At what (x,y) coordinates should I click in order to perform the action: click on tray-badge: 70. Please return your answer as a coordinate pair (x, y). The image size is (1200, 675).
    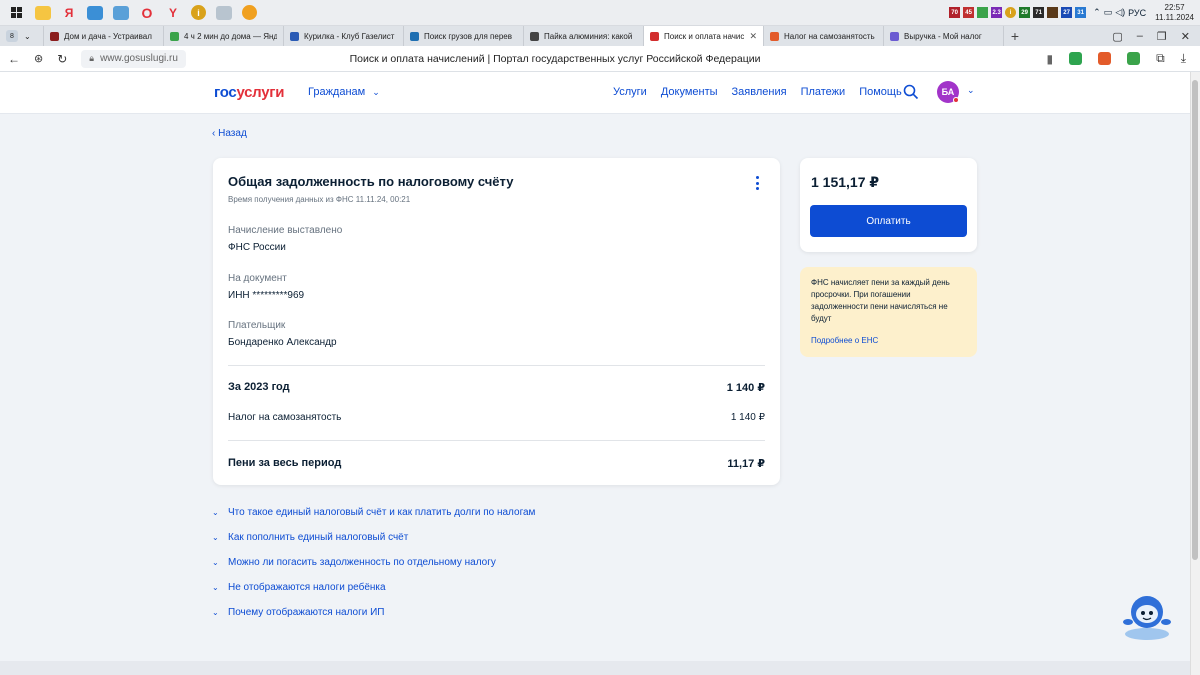
    Looking at the image, I should click on (955, 12).